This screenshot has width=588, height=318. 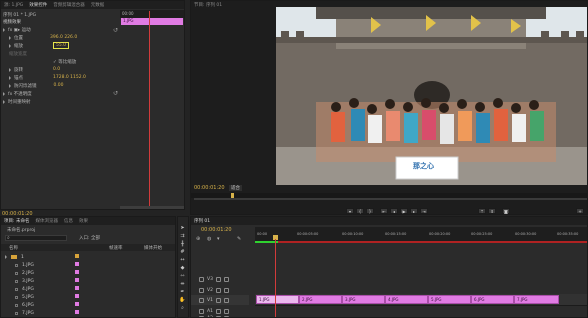 What do you see at coordinates (64, 61) in the screenshot?
I see `effect-row-uniform-scale: ✓ 等比缩放` at bounding box center [64, 61].